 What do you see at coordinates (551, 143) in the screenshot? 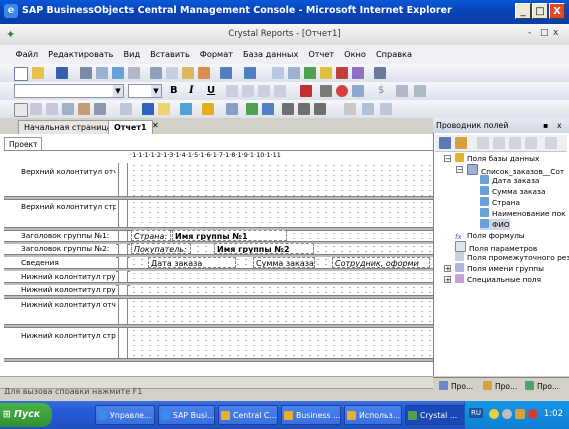
I see `delete-icon` at bounding box center [551, 143].